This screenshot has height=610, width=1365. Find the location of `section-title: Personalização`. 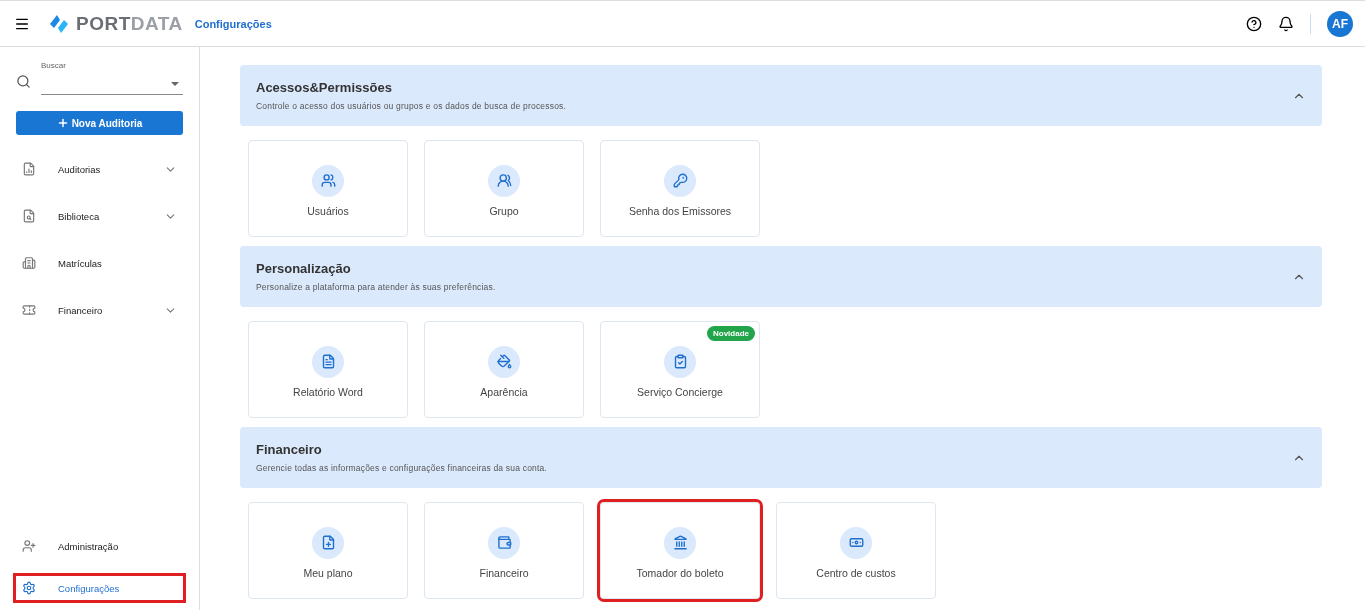

section-title: Personalização is located at coordinates (304, 268).